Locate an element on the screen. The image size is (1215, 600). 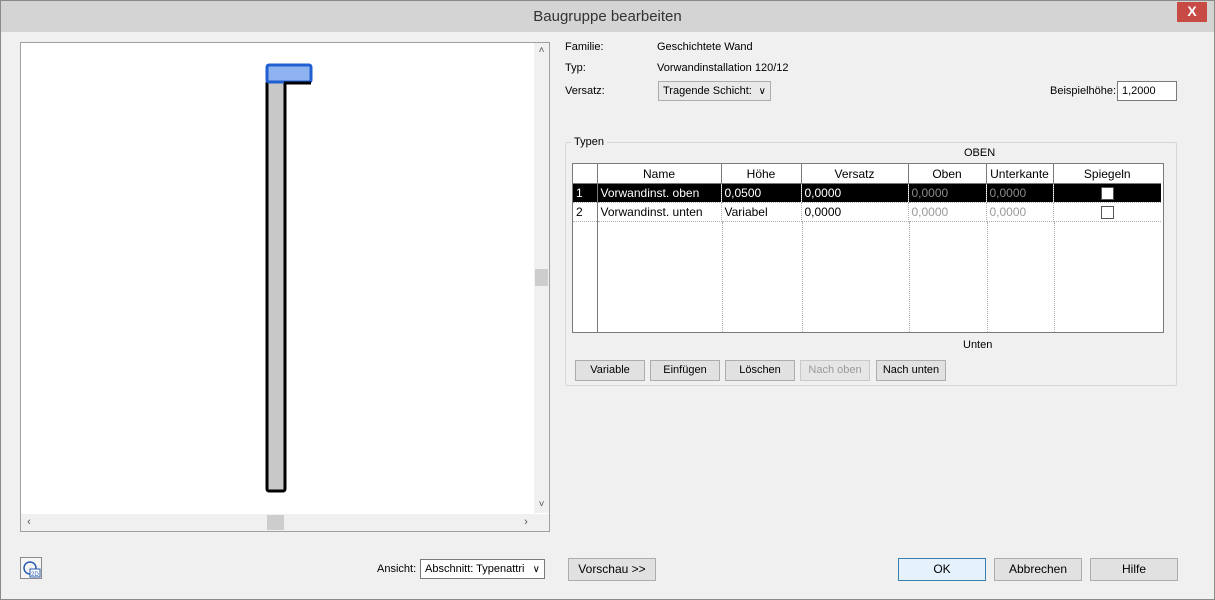
ok-button: OK is located at coordinates (942, 569).